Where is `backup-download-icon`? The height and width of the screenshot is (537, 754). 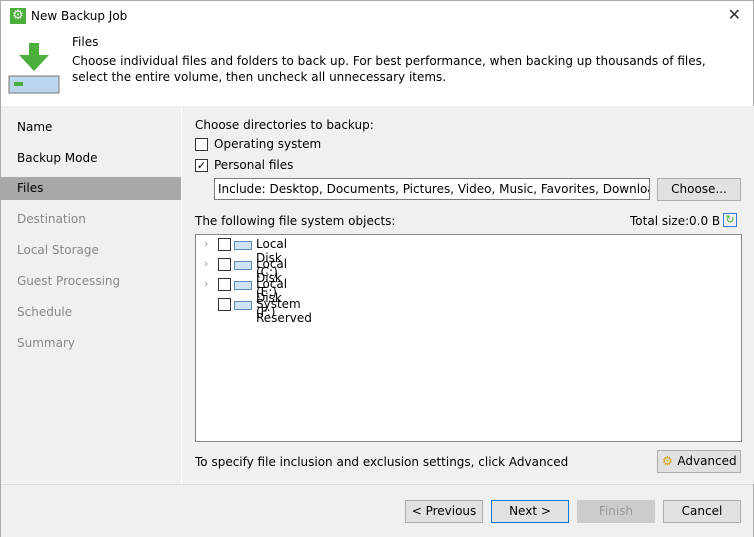 backup-download-icon is located at coordinates (34, 68).